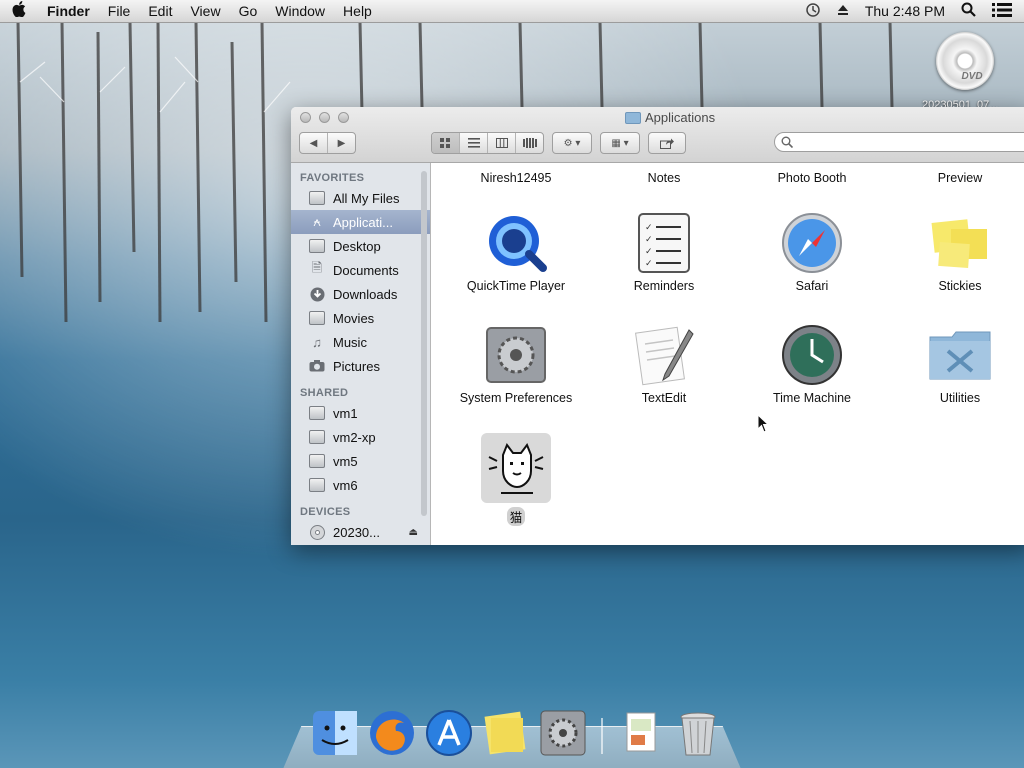  I want to click on sidebar-item-all-my-files: All My Files, so click(360, 198).